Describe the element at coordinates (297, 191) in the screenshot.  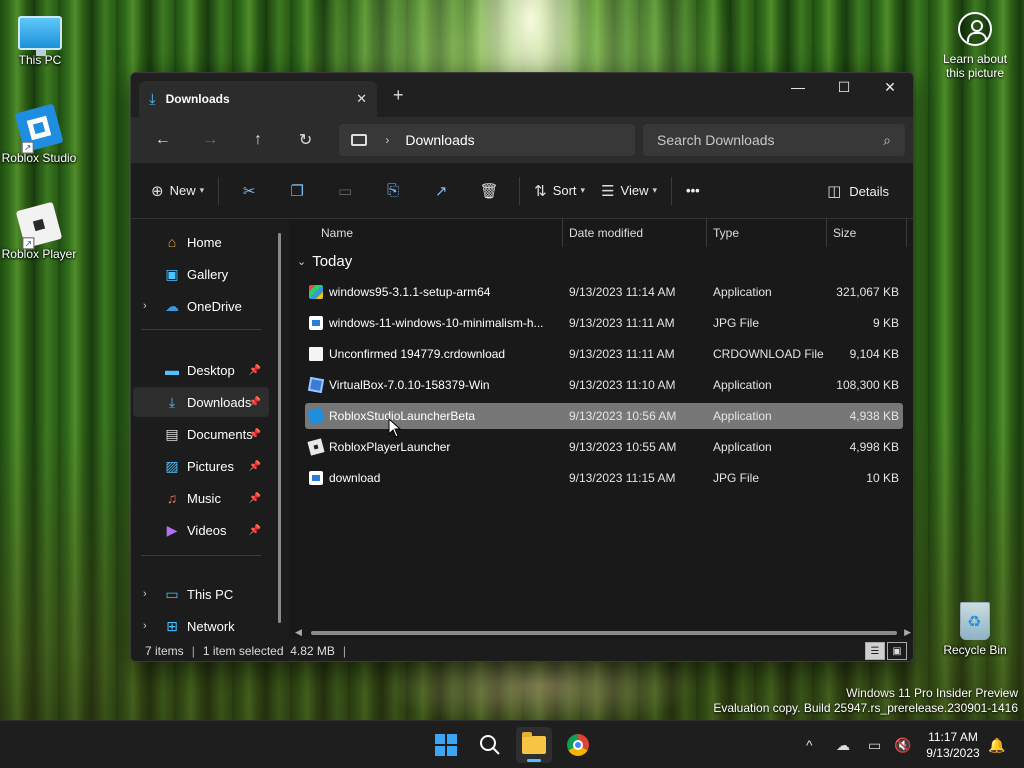
I see `copy-button: ❐` at that location.